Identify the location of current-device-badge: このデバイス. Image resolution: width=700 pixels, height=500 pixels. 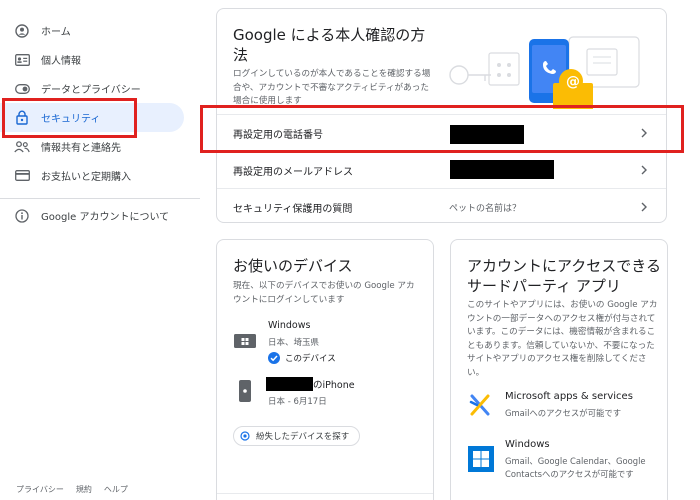
(310, 359).